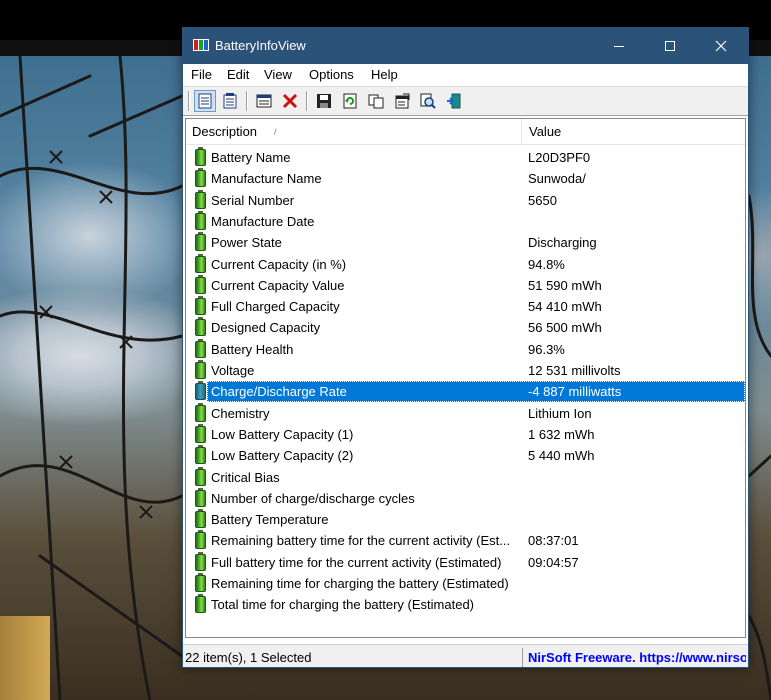  I want to click on title-bar: BatteryInfoView, so click(465, 46).